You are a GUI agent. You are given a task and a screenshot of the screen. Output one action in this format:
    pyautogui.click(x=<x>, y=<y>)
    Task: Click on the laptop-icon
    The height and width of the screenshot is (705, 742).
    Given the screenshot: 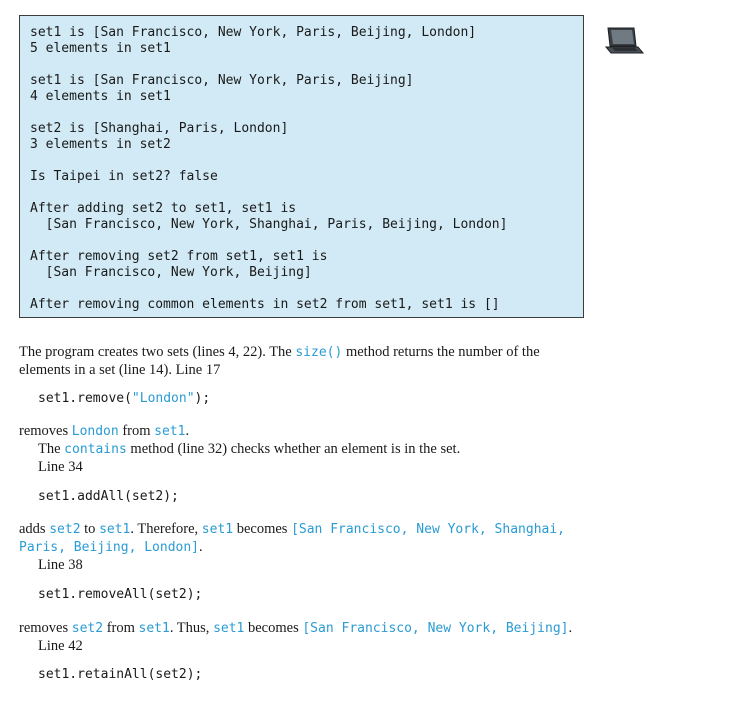 What is the action you would take?
    pyautogui.click(x=624, y=40)
    